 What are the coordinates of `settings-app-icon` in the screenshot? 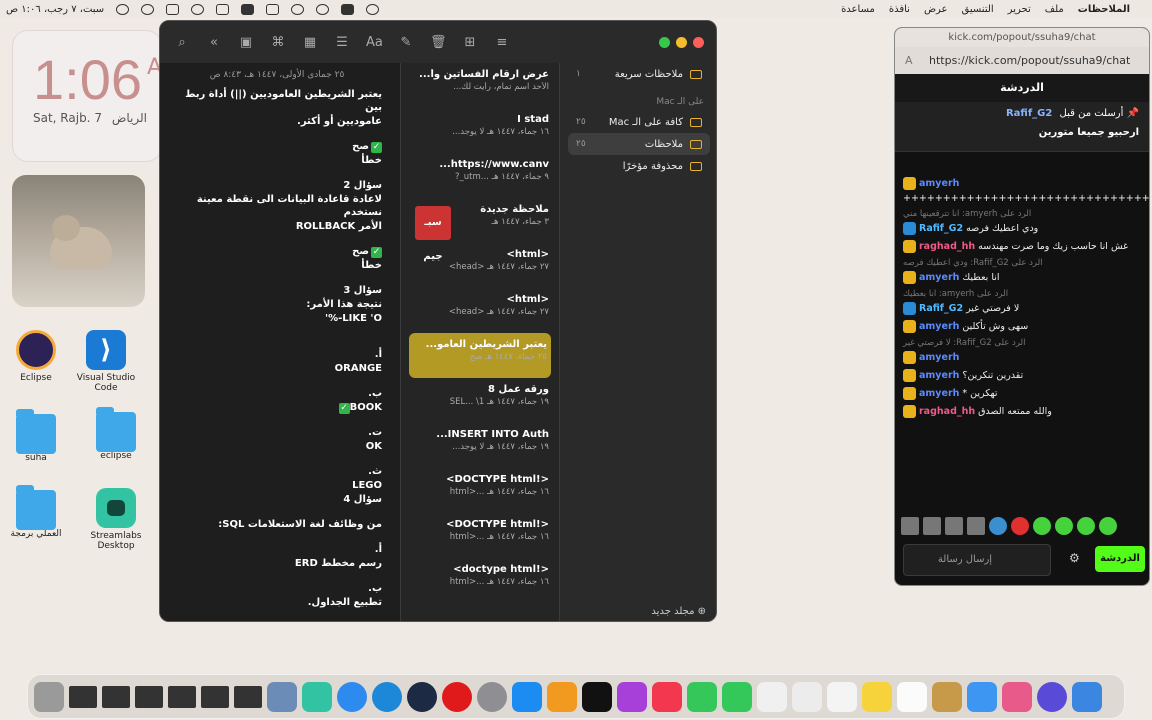 It's located at (492, 696).